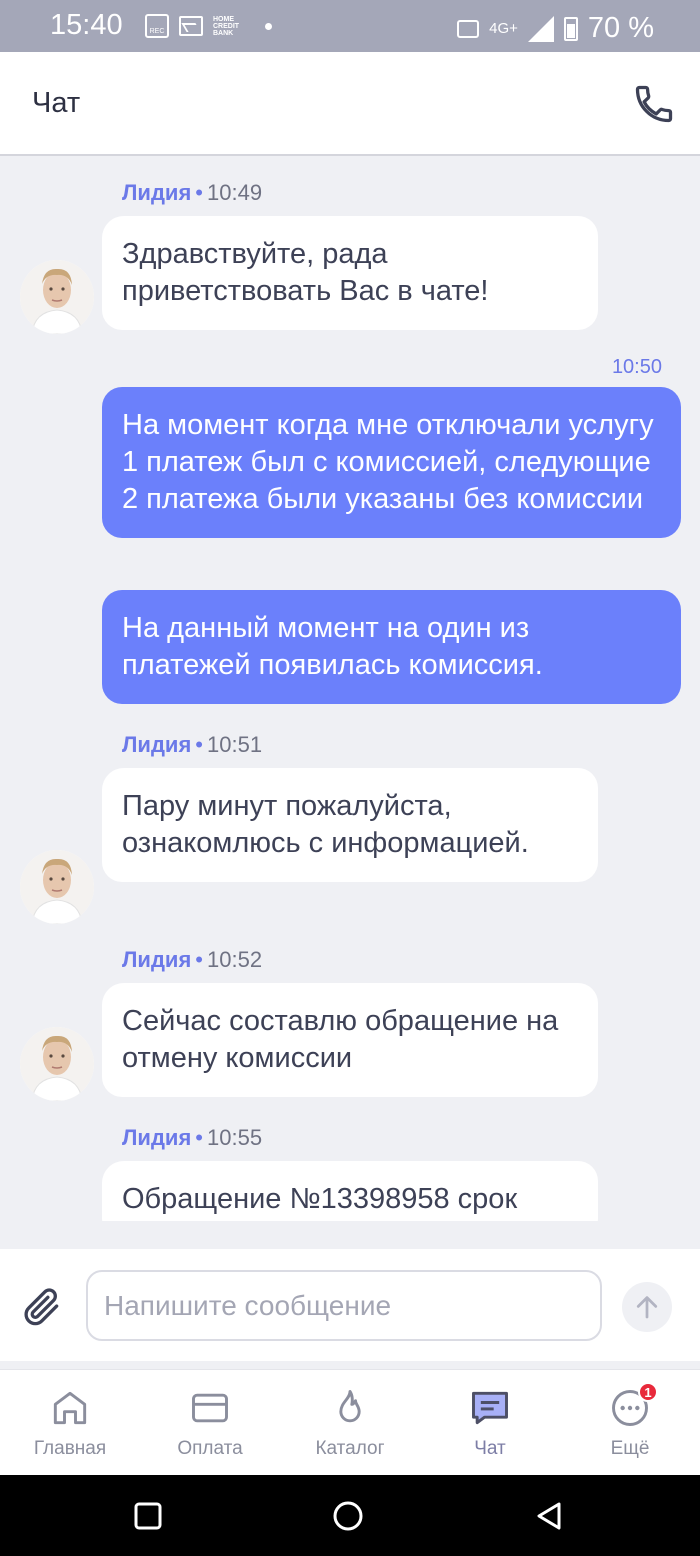  Describe the element at coordinates (235, 192) in the screenshot. I see `message-time: 10:49` at that location.